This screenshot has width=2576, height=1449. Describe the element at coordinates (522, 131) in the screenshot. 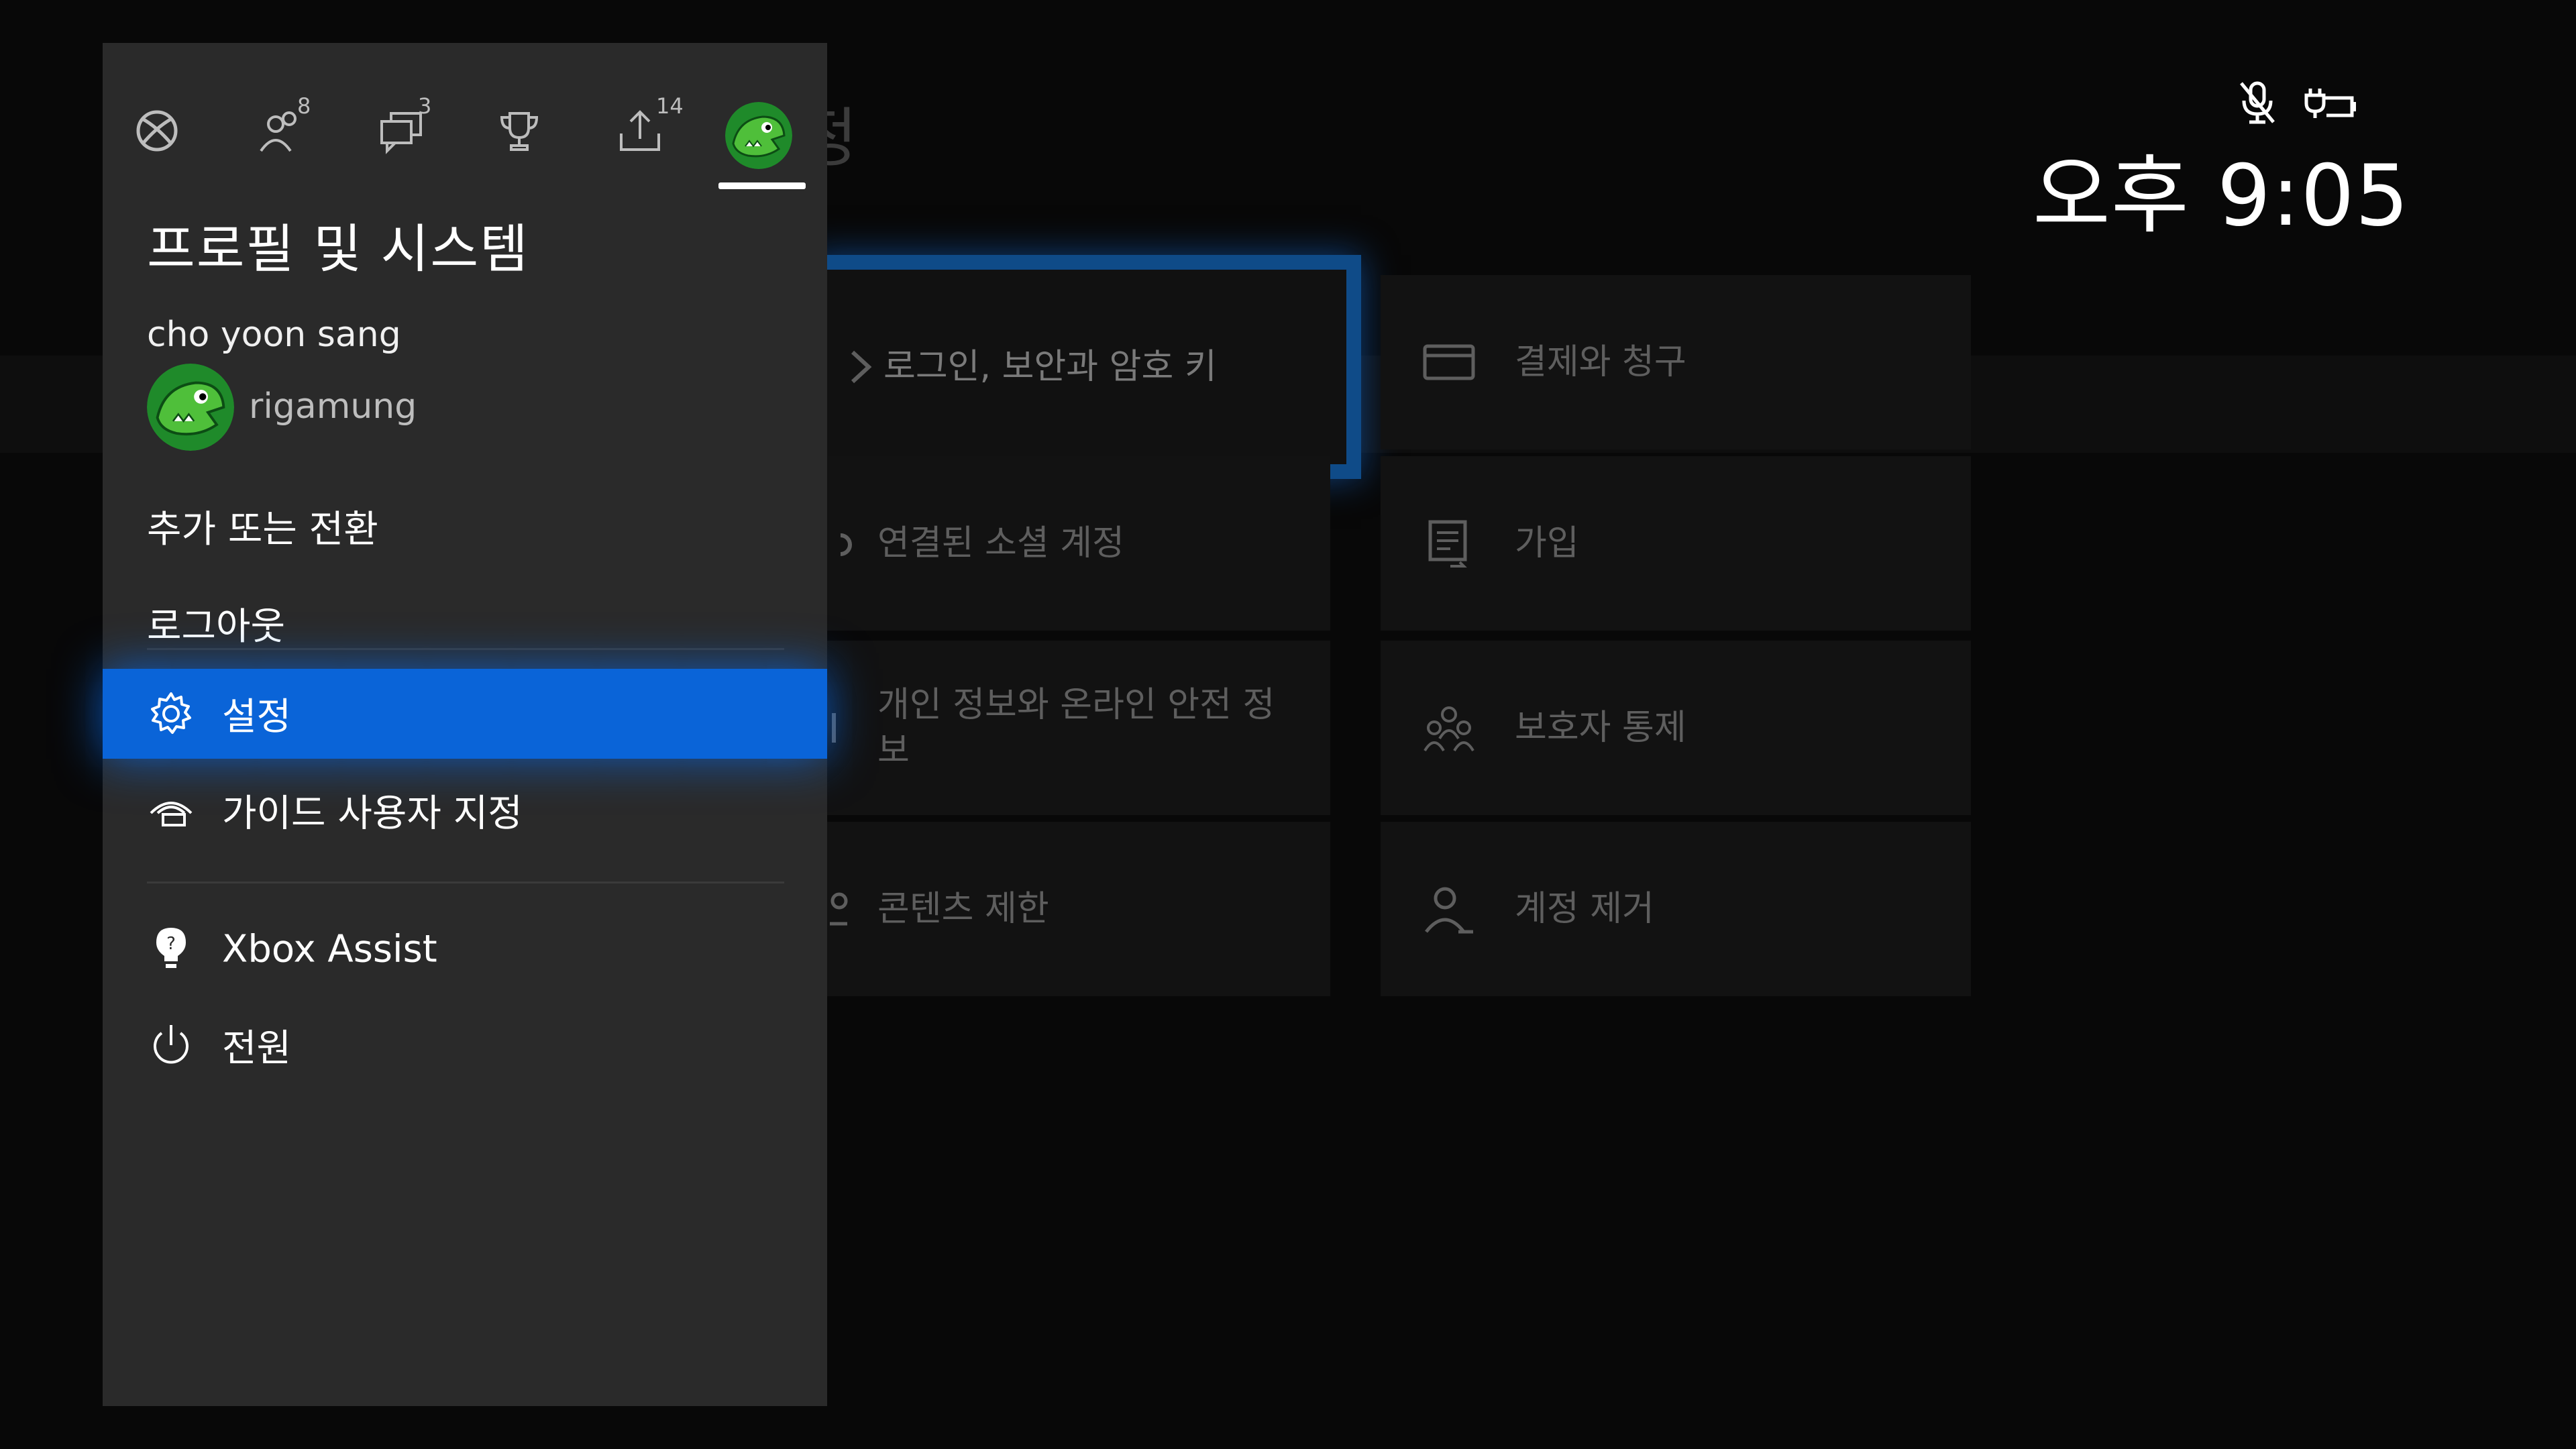

I see `trophy-icon` at that location.